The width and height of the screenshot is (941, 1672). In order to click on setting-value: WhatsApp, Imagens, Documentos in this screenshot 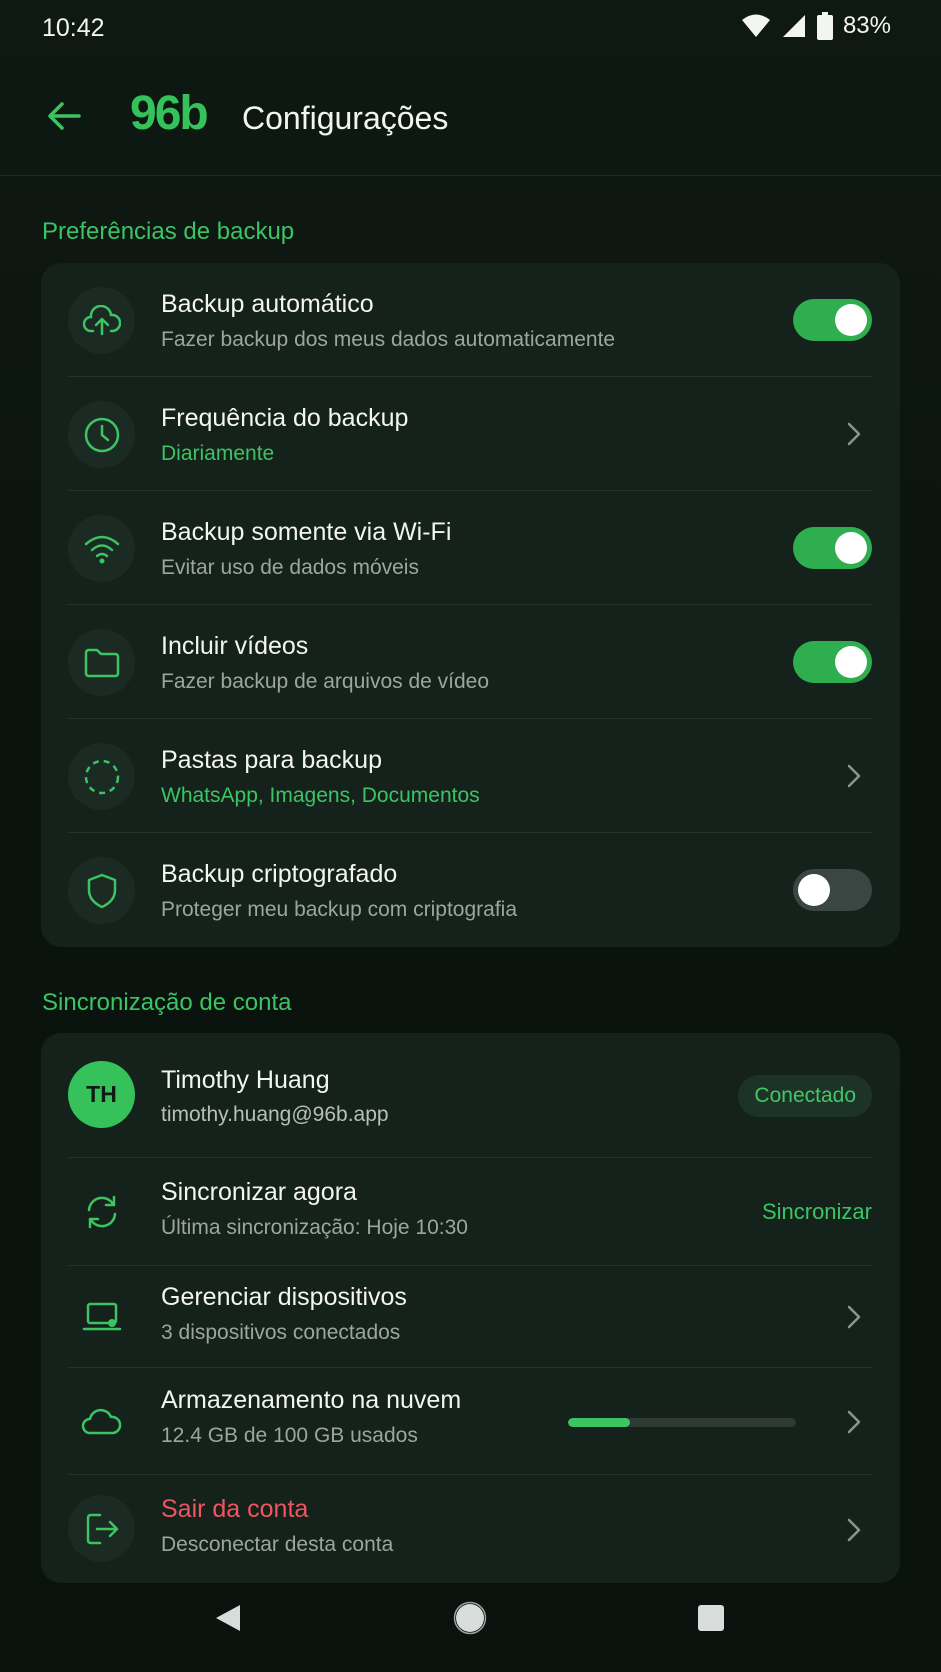, I will do `click(320, 795)`.